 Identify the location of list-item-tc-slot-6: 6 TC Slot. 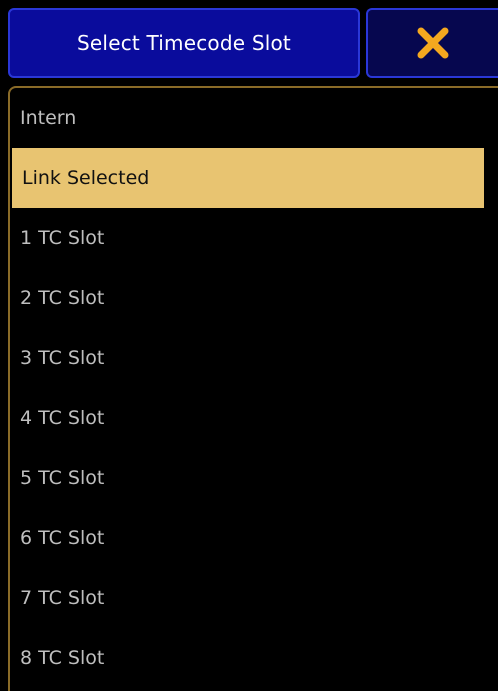
(254, 538).